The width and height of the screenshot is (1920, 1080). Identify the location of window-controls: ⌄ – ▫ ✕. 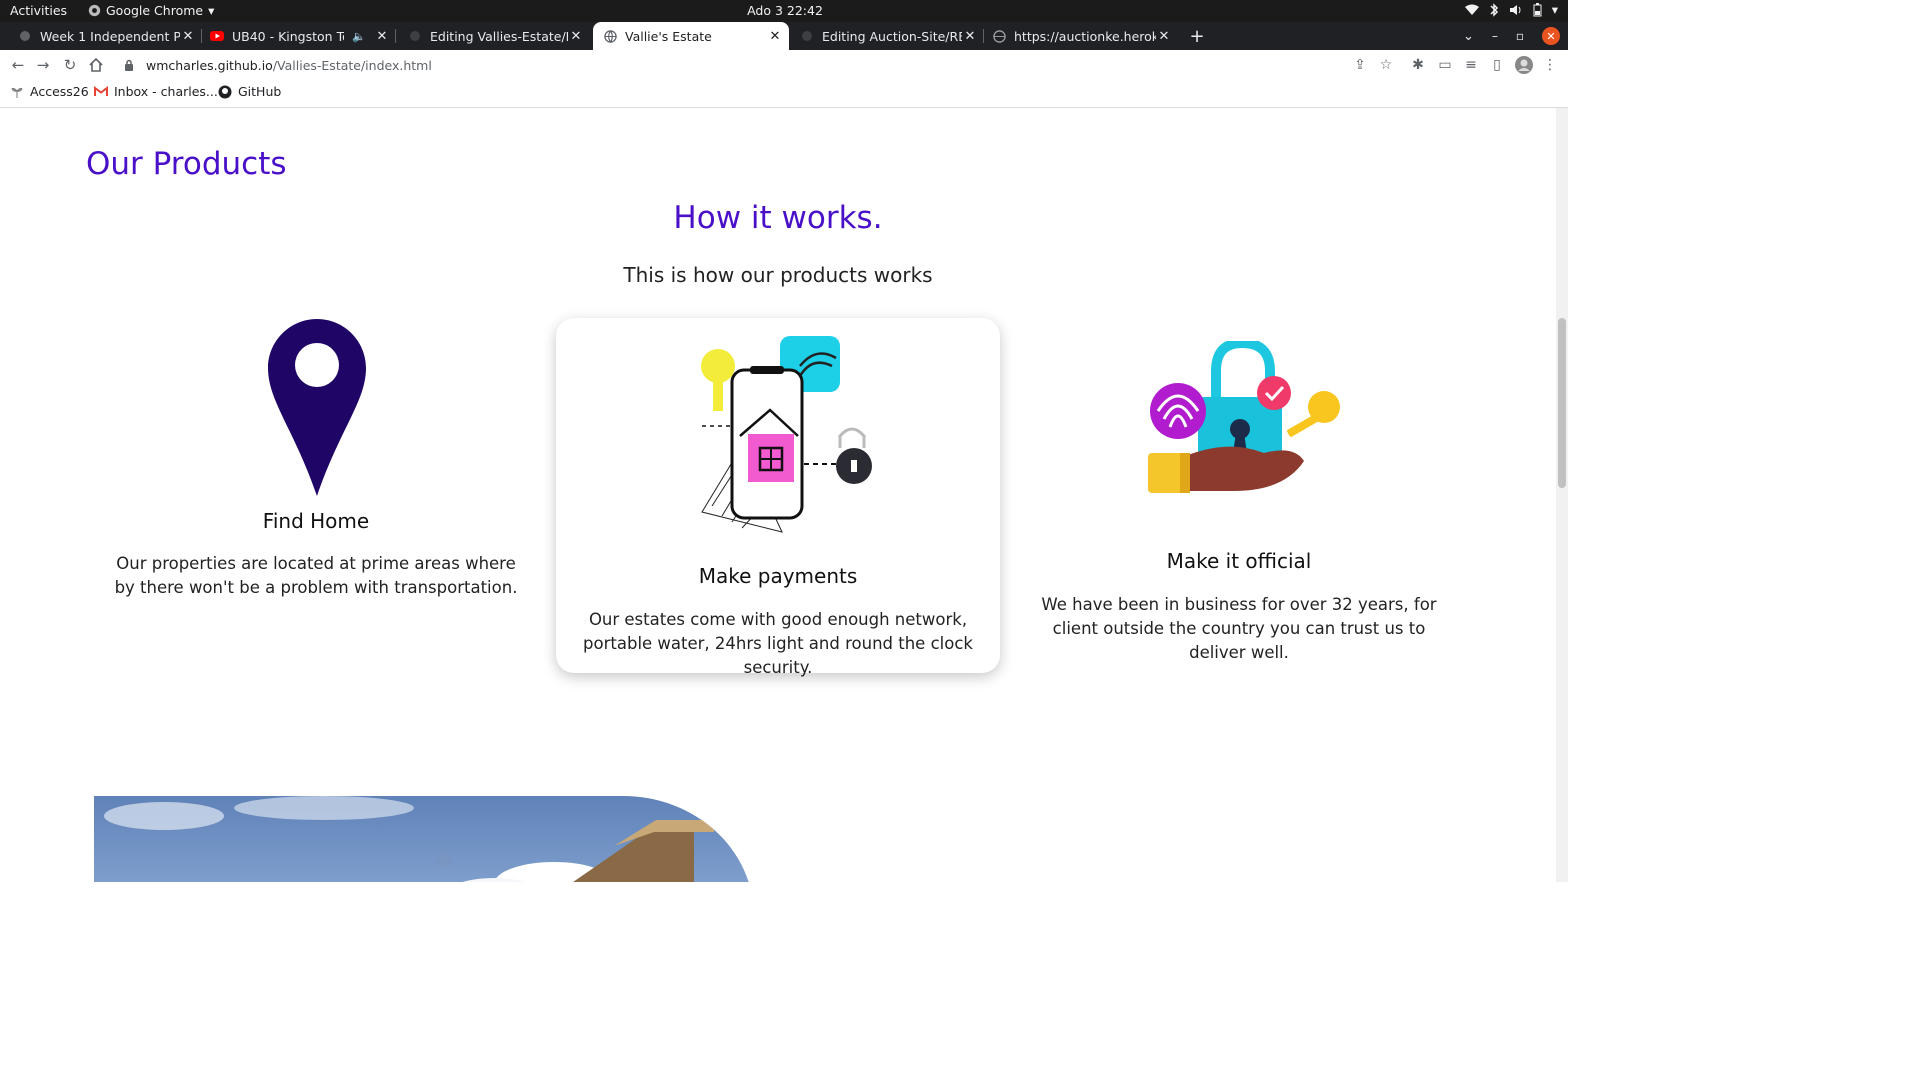
(1511, 36).